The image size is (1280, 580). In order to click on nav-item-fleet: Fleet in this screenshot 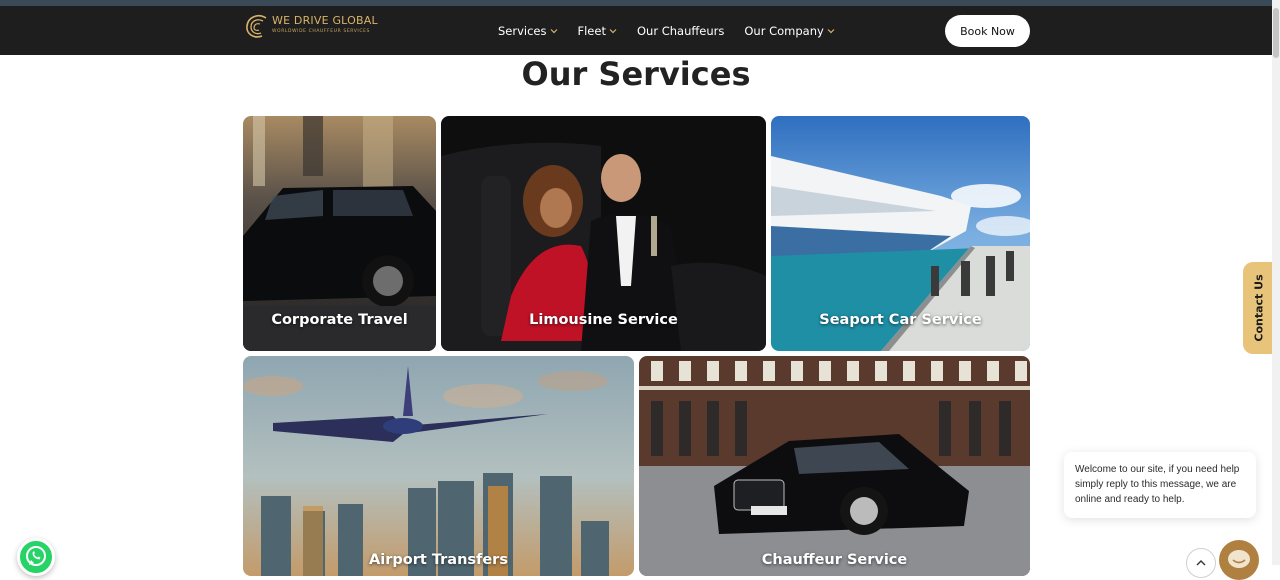, I will do `click(597, 31)`.